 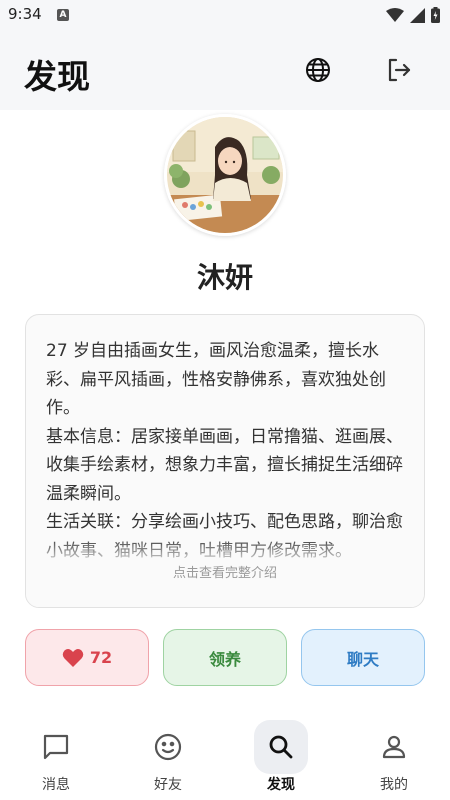 I want to click on signal-icon, so click(x=417, y=15).